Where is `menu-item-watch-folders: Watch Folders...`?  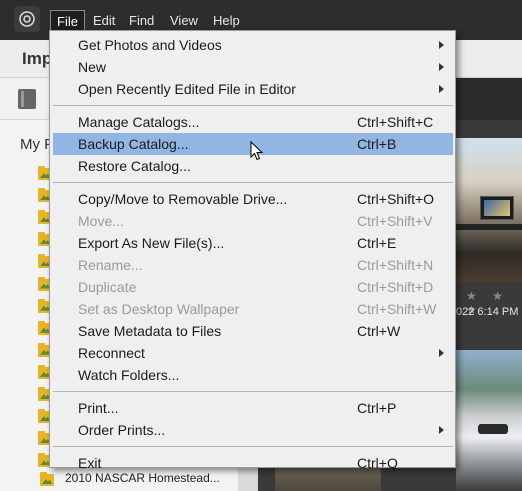 menu-item-watch-folders: Watch Folders... is located at coordinates (253, 375).